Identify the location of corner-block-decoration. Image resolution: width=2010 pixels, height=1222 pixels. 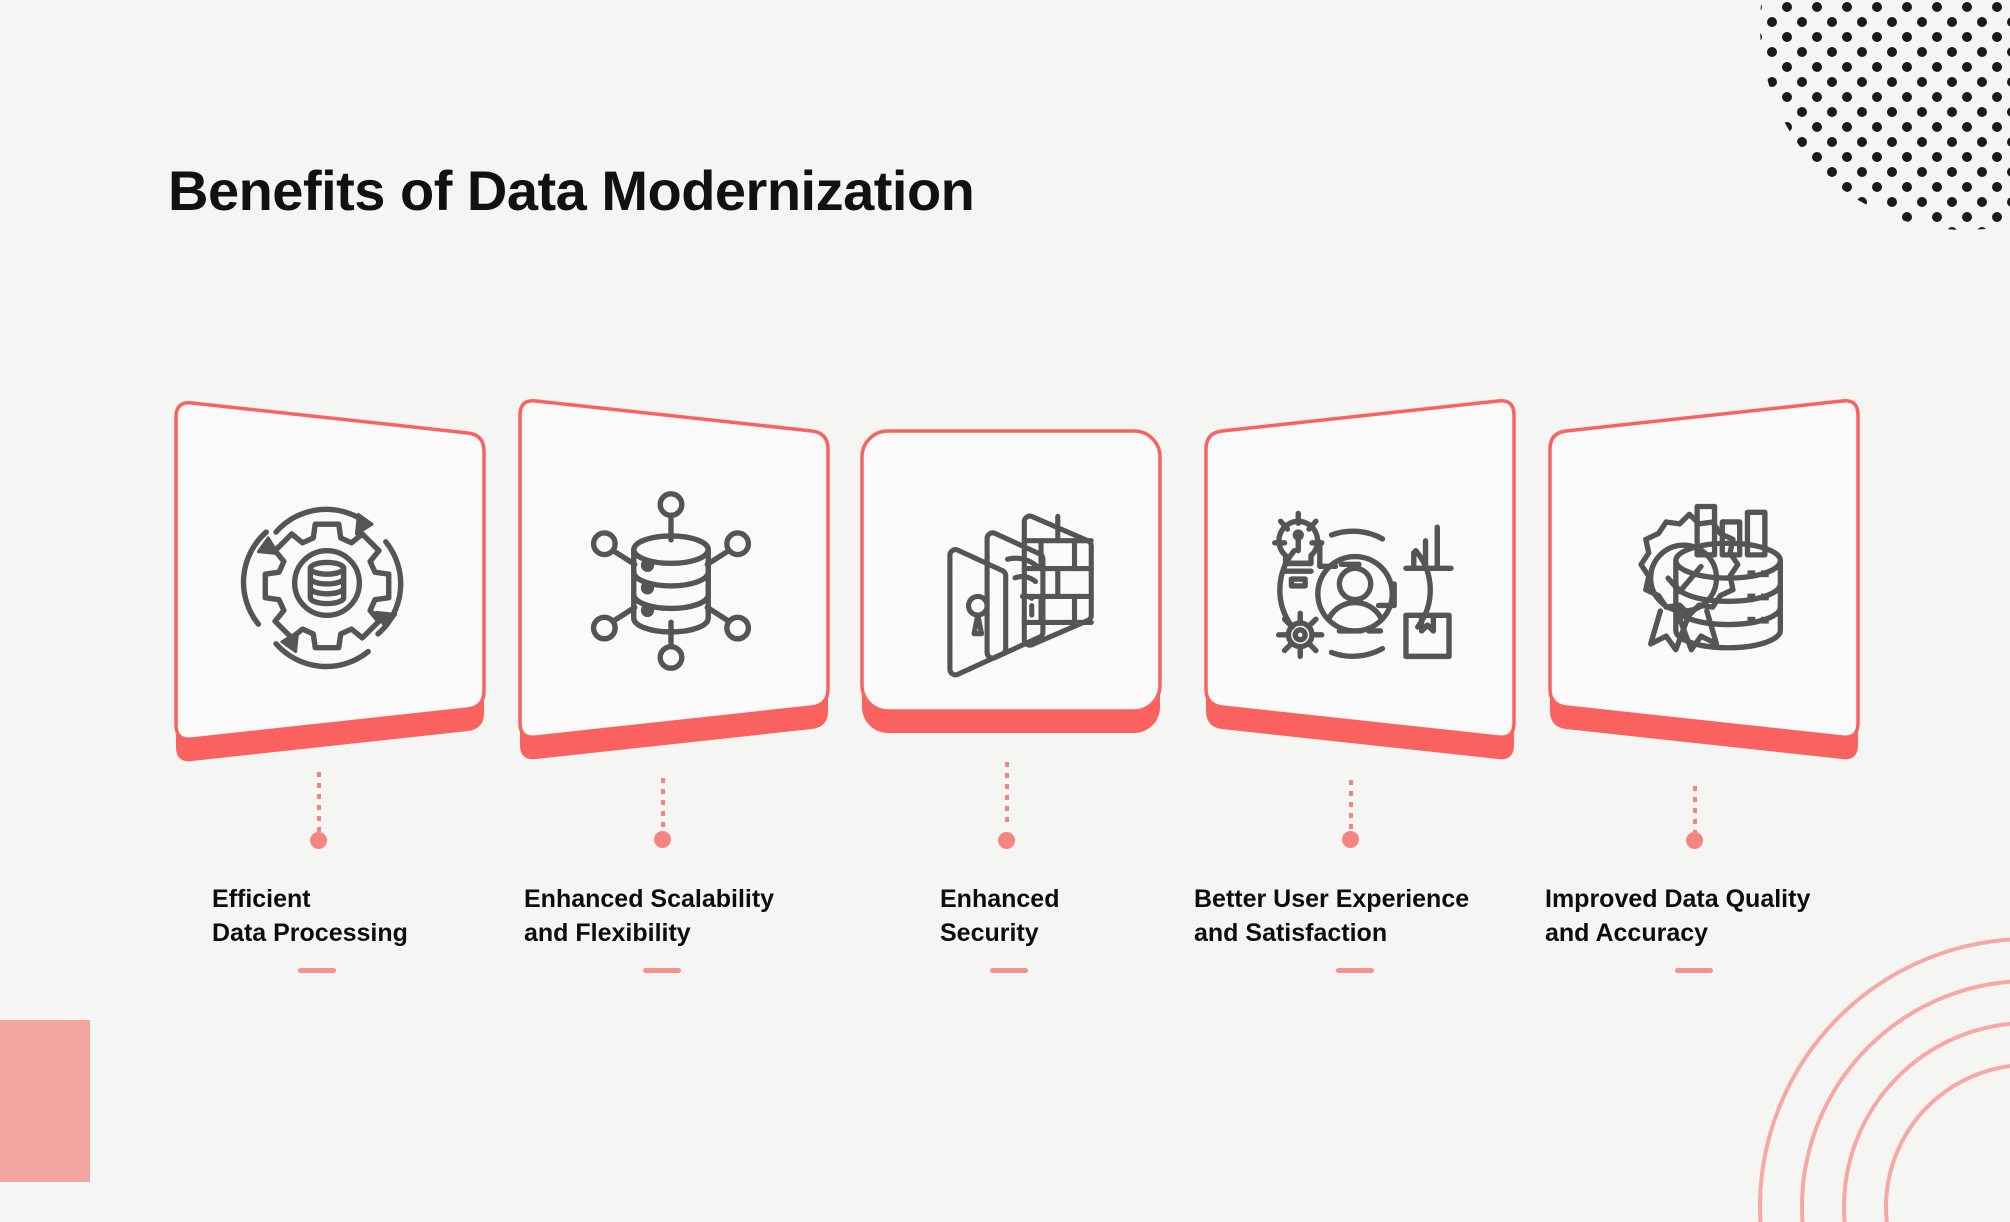
(45, 1101).